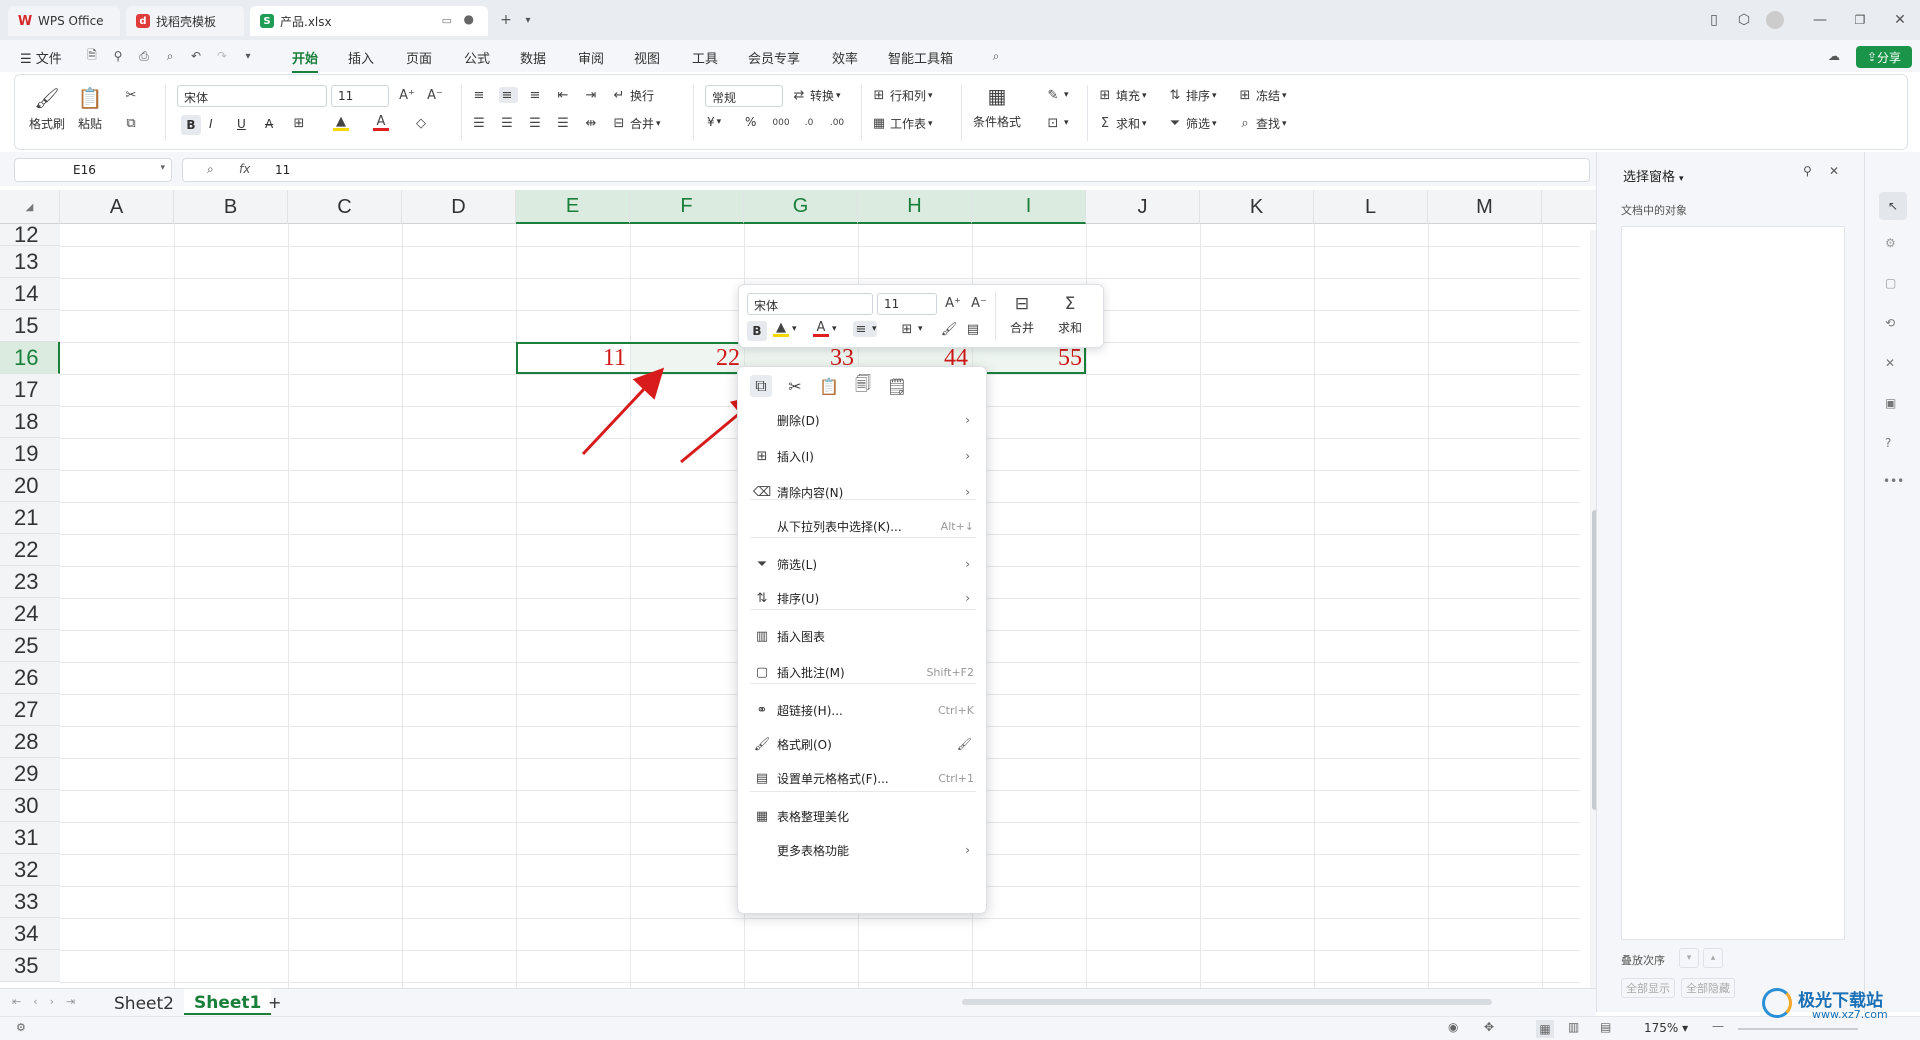  Describe the element at coordinates (1890, 243) in the screenshot. I see `settings-sliders-icon: ⚙` at that location.